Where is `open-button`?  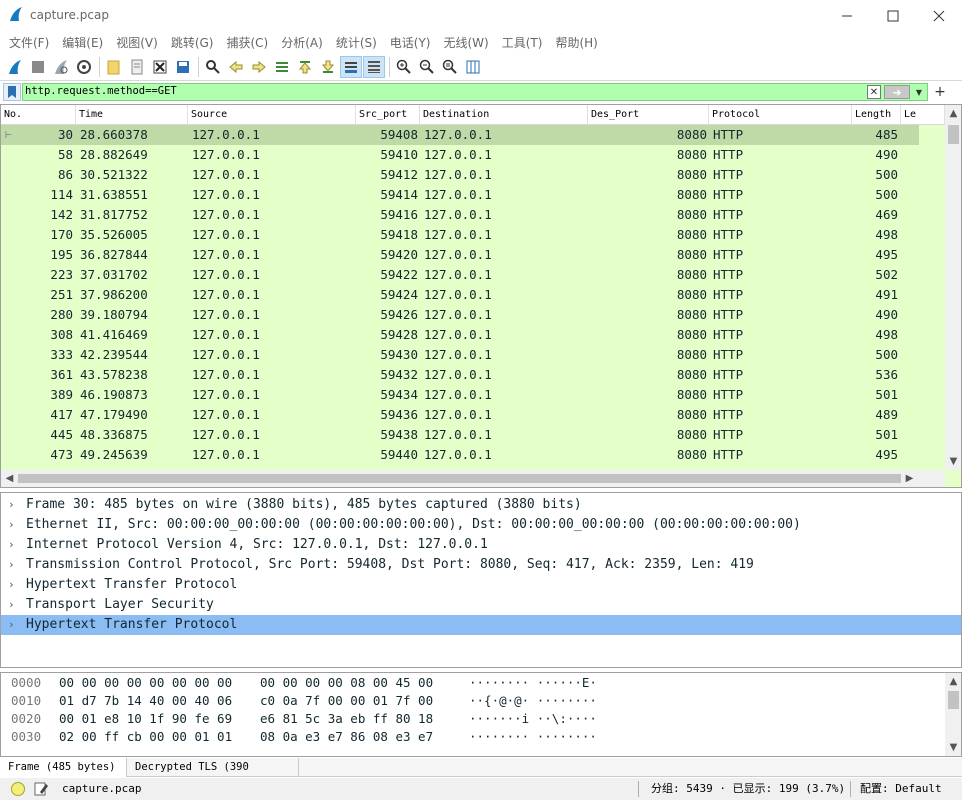
open-button is located at coordinates (114, 67).